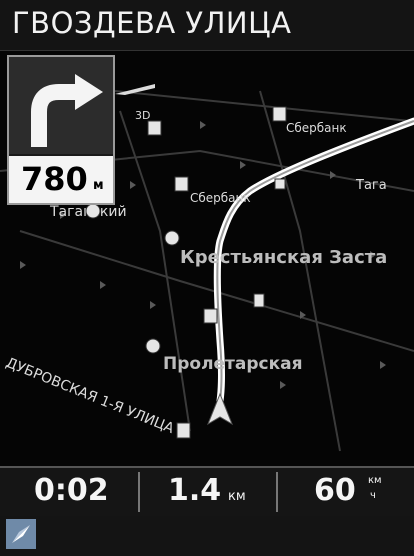  What do you see at coordinates (233, 364) in the screenshot?
I see `station-label-proletarskaya: Пролетарская` at bounding box center [233, 364].